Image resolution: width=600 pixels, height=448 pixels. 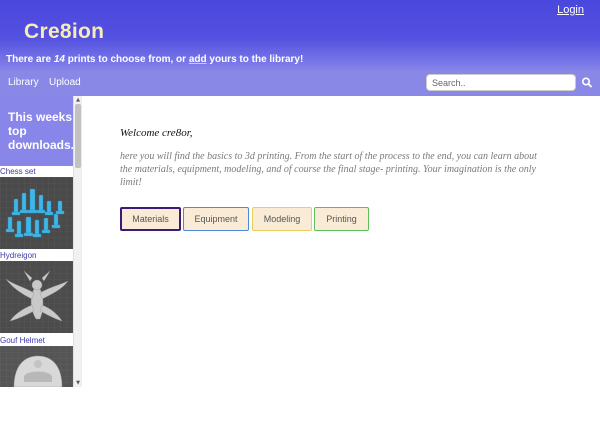 I want to click on tagline-prefix: There are, so click(x=30, y=59).